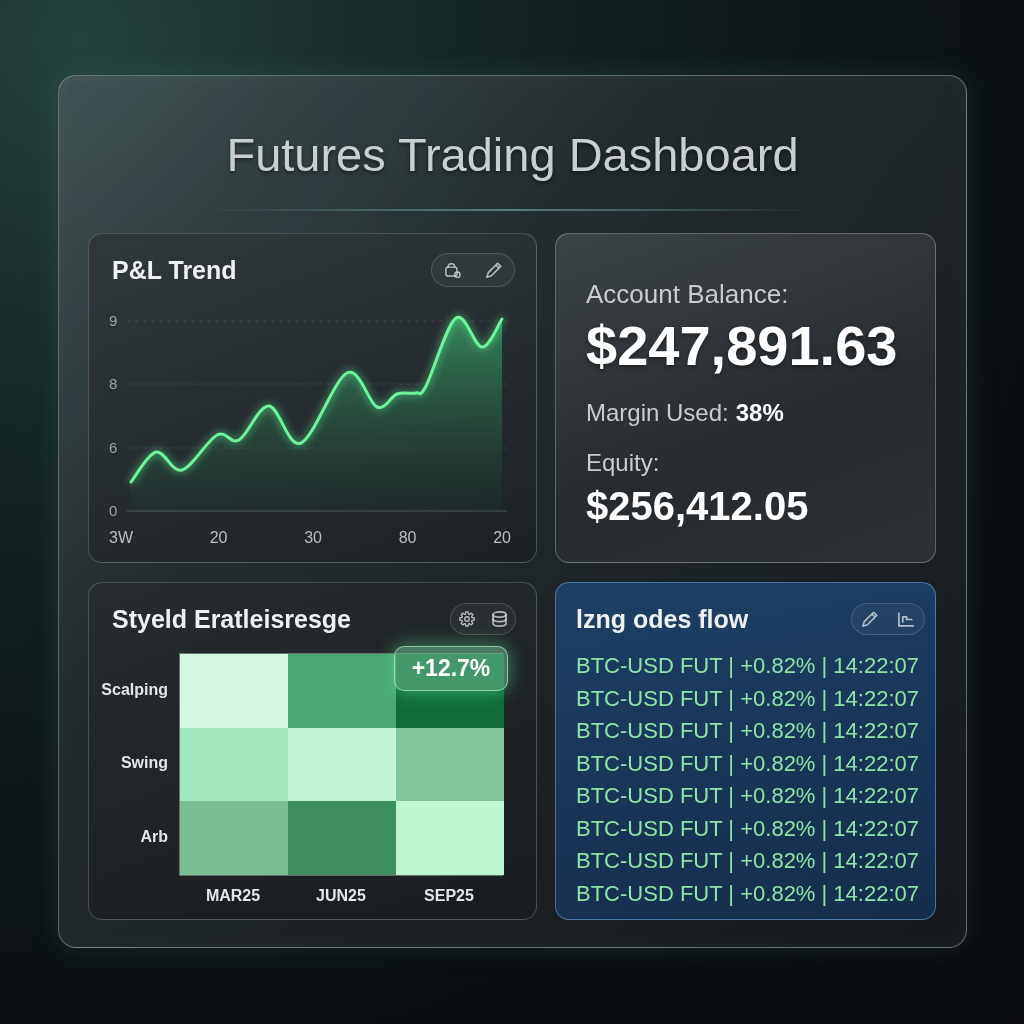 Image resolution: width=1024 pixels, height=1024 pixels. Describe the element at coordinates (662, 619) in the screenshot. I see `card-title: lzng odes flow` at that location.